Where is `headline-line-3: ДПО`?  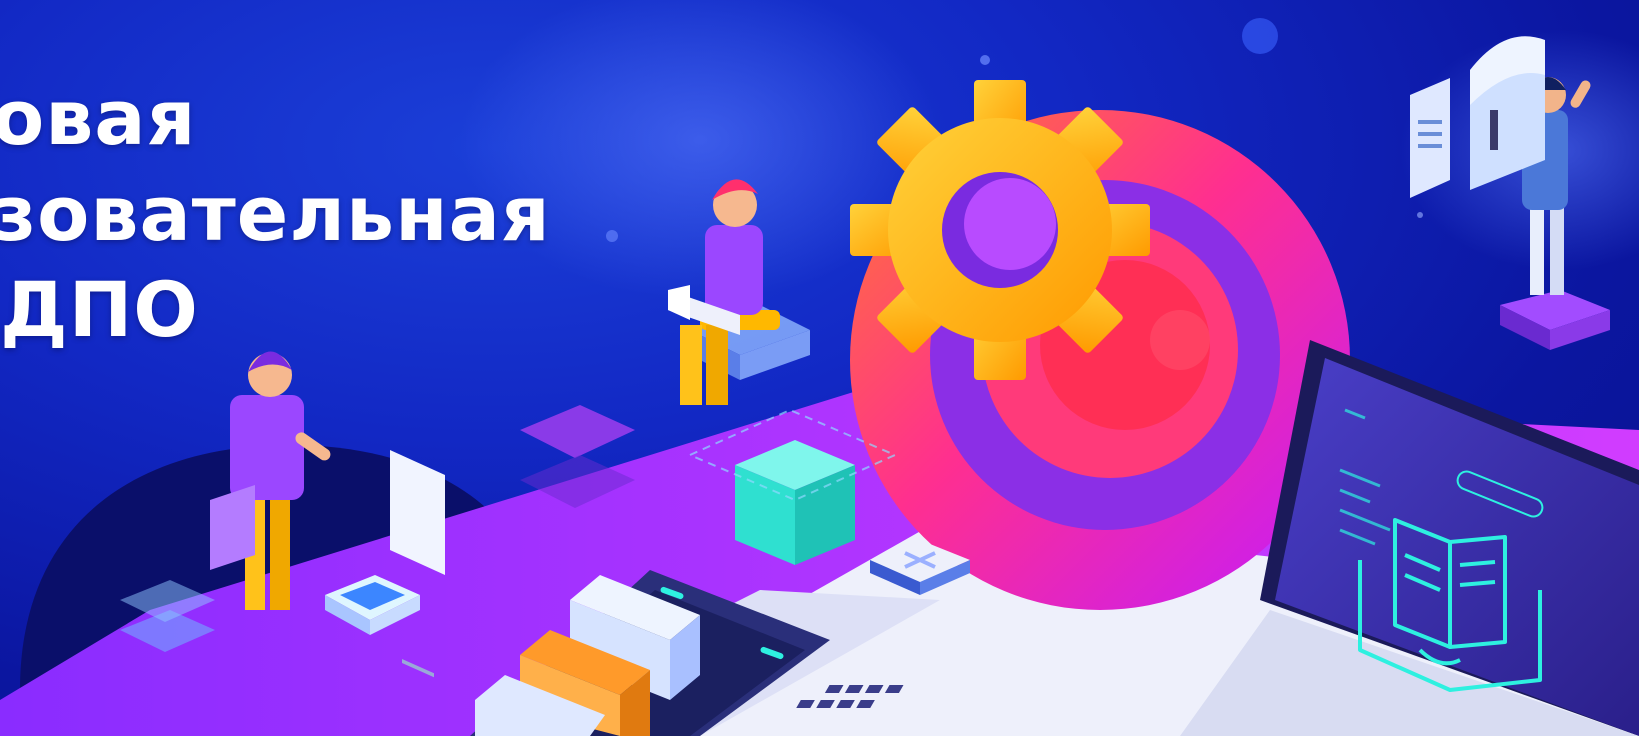
headline-line-3: ДПО is located at coordinates (99, 309).